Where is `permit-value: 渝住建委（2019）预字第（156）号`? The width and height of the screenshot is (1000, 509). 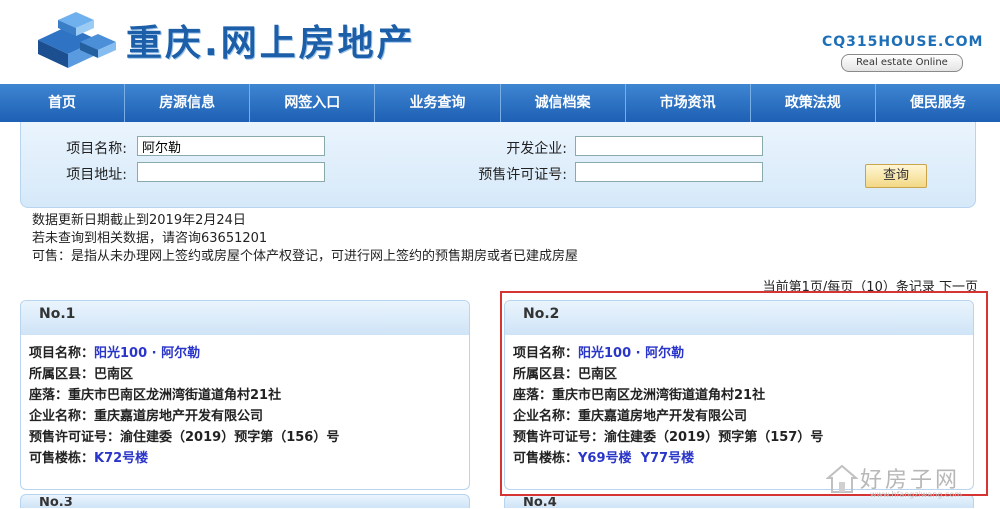
permit-value: 渝住建委（2019）预字第（156）号 is located at coordinates (230, 437).